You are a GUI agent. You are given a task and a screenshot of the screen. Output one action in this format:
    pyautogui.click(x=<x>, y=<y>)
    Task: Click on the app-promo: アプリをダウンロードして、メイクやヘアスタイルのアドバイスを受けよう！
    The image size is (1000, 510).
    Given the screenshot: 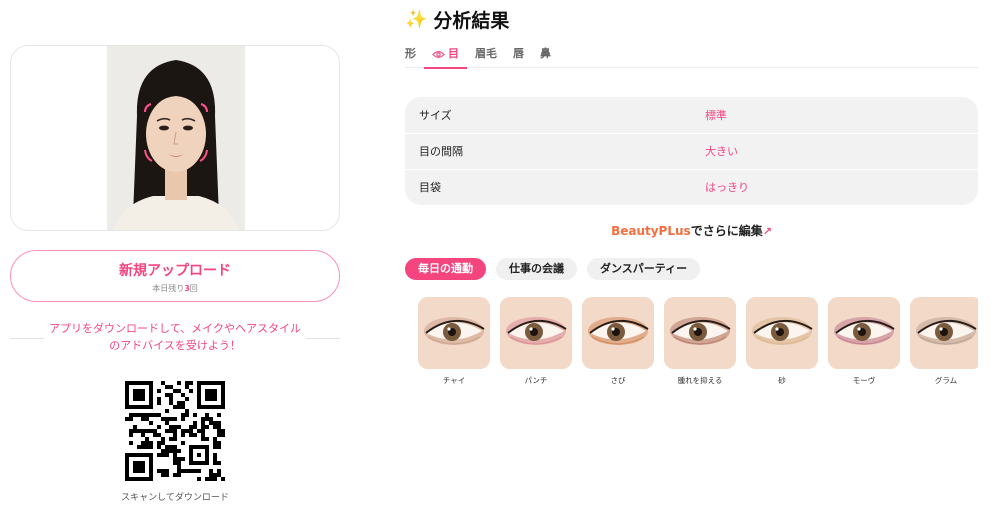 What is the action you would take?
    pyautogui.click(x=175, y=340)
    